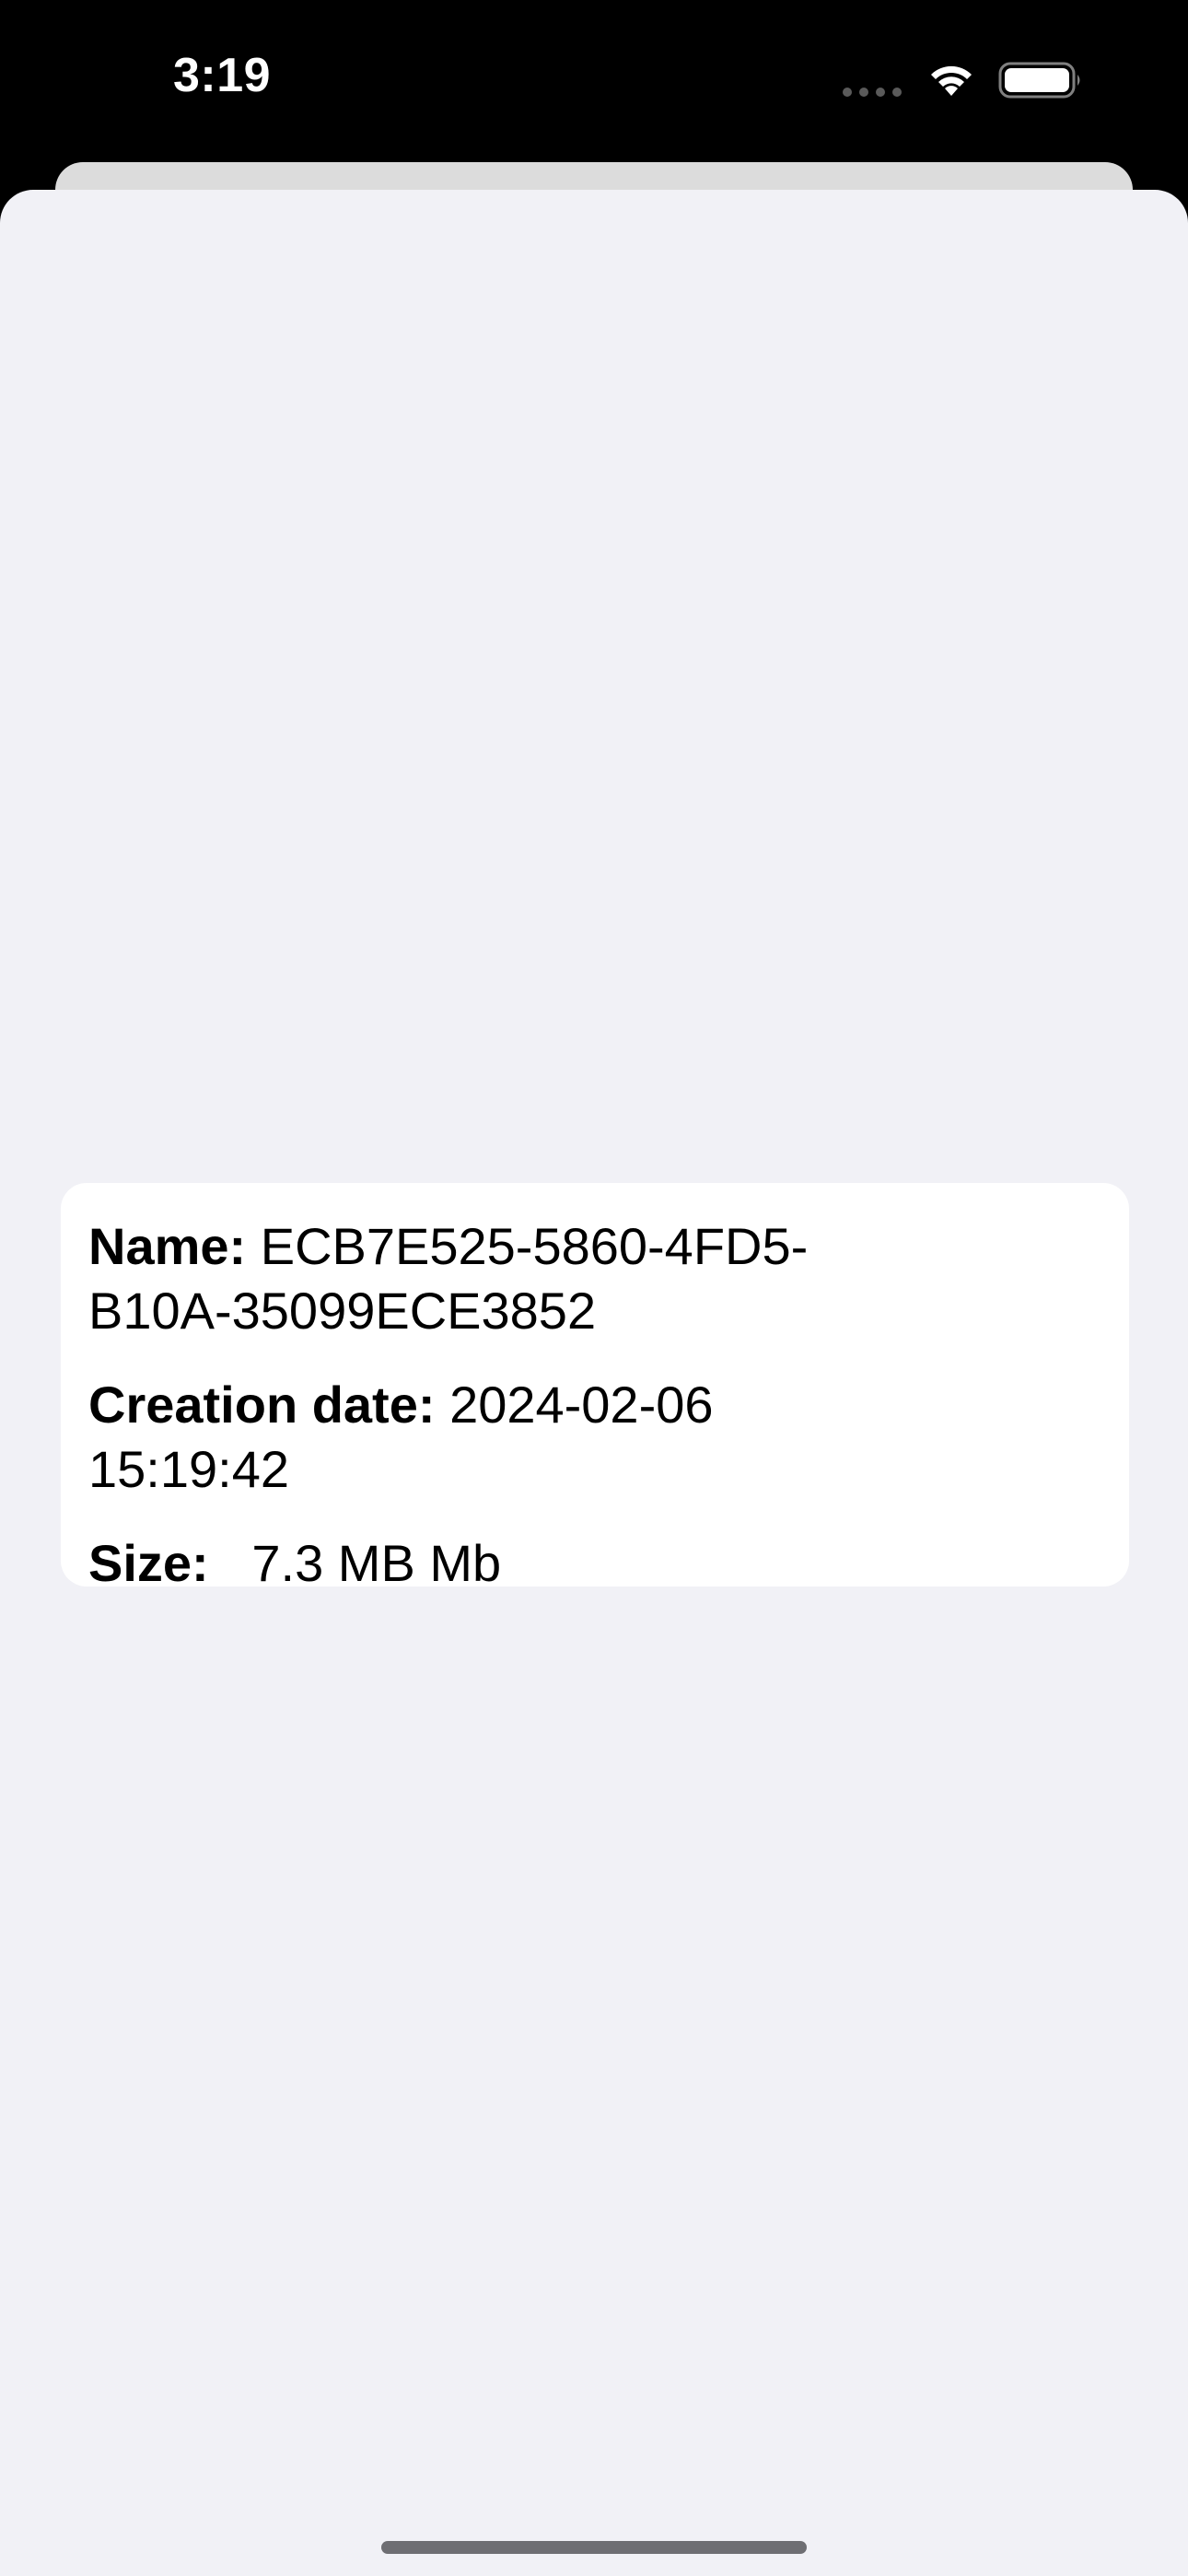 The height and width of the screenshot is (2576, 1188). What do you see at coordinates (167, 1246) in the screenshot?
I see `file-name-label: Name:` at bounding box center [167, 1246].